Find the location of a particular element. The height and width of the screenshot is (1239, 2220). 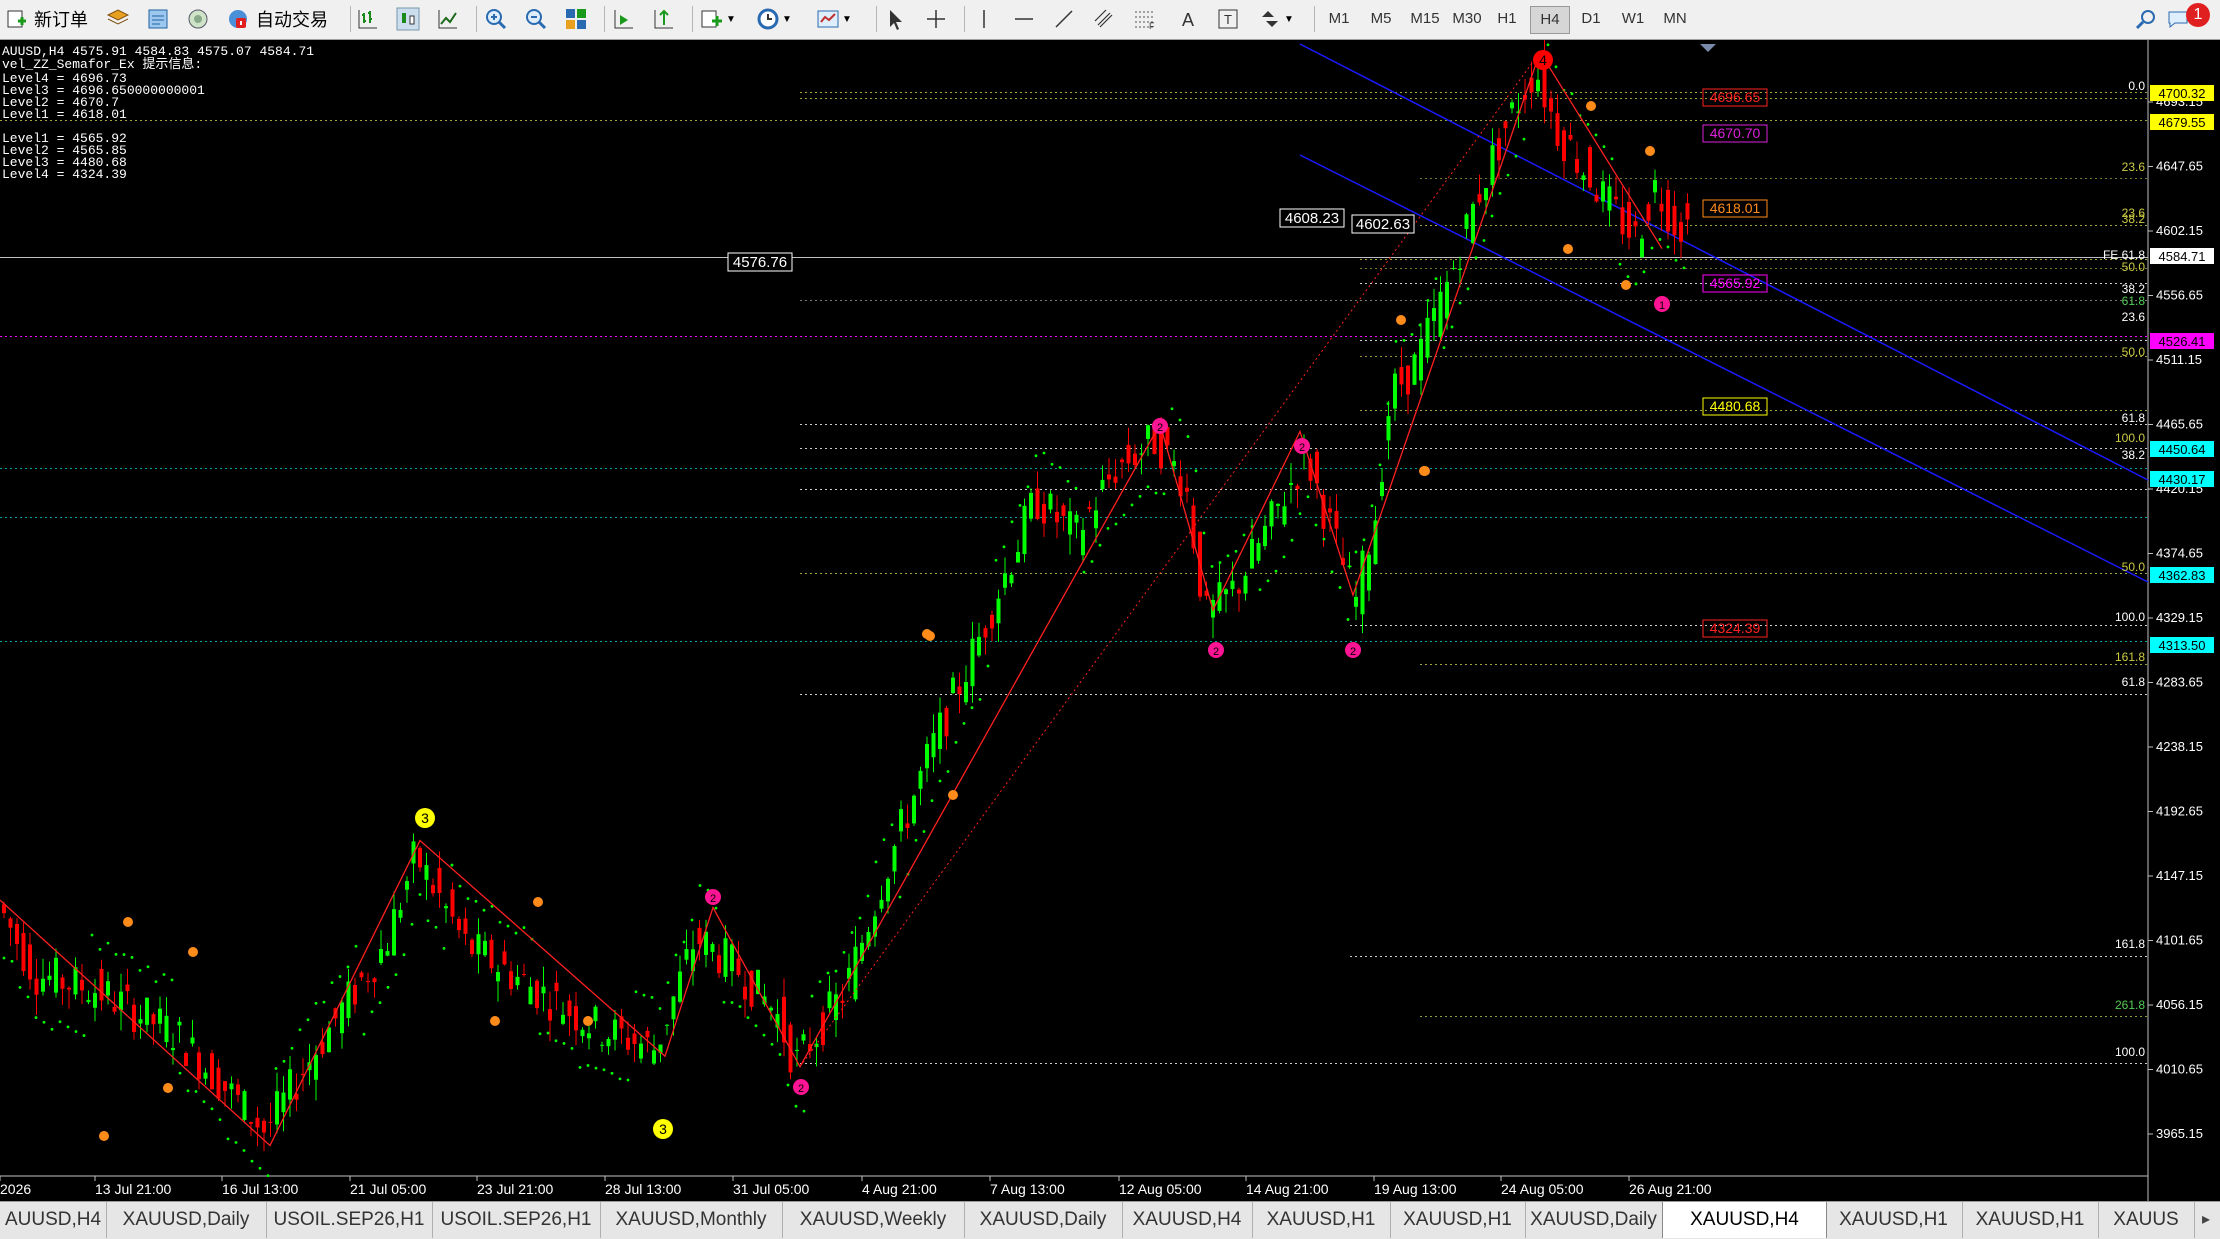

y-tick-label: 4511.15 is located at coordinates (2179, 359).